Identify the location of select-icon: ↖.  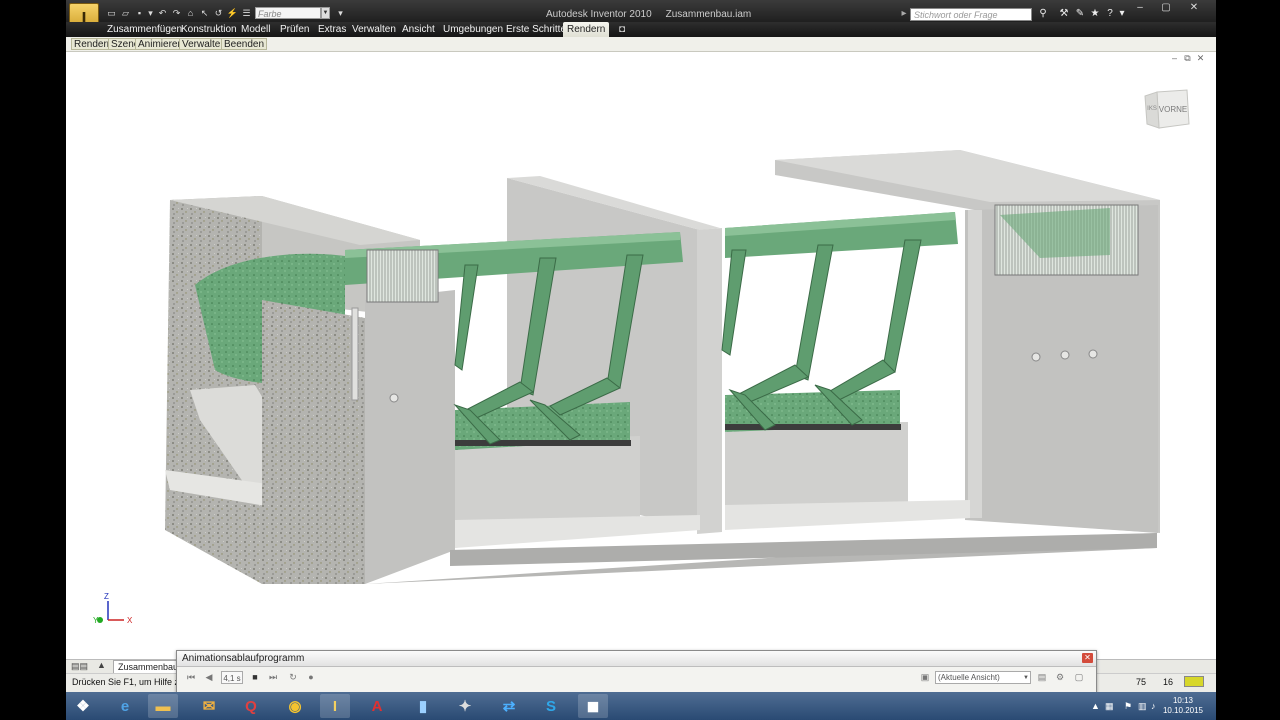
(204, 13).